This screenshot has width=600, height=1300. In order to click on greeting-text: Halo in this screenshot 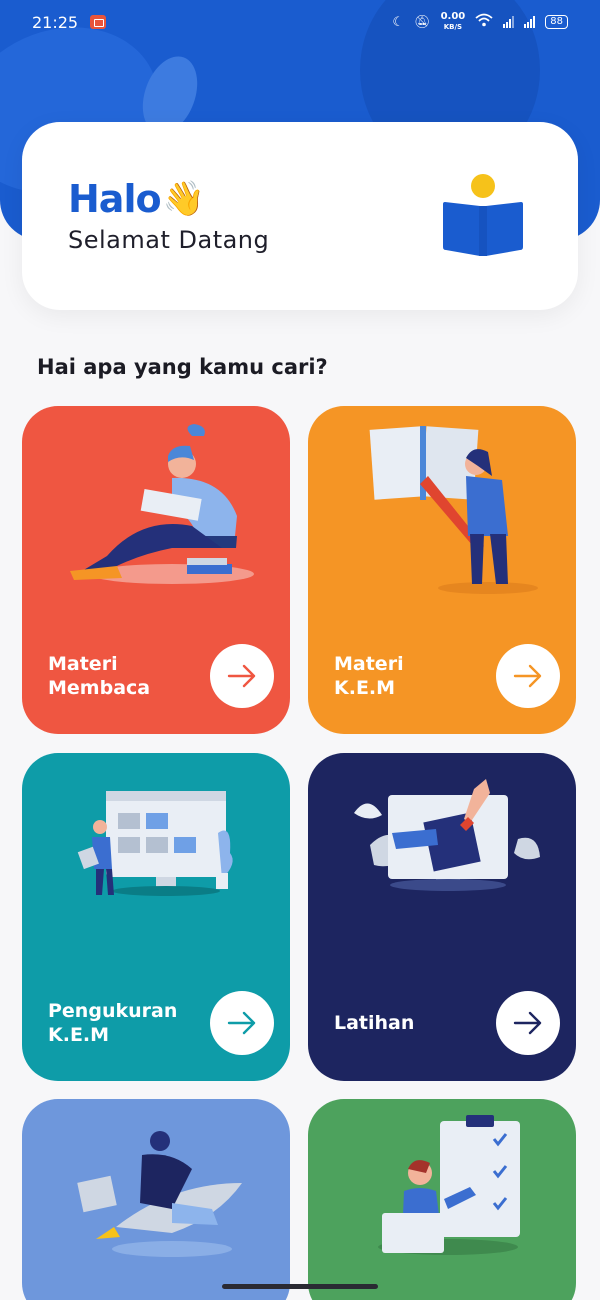, I will do `click(115, 199)`.